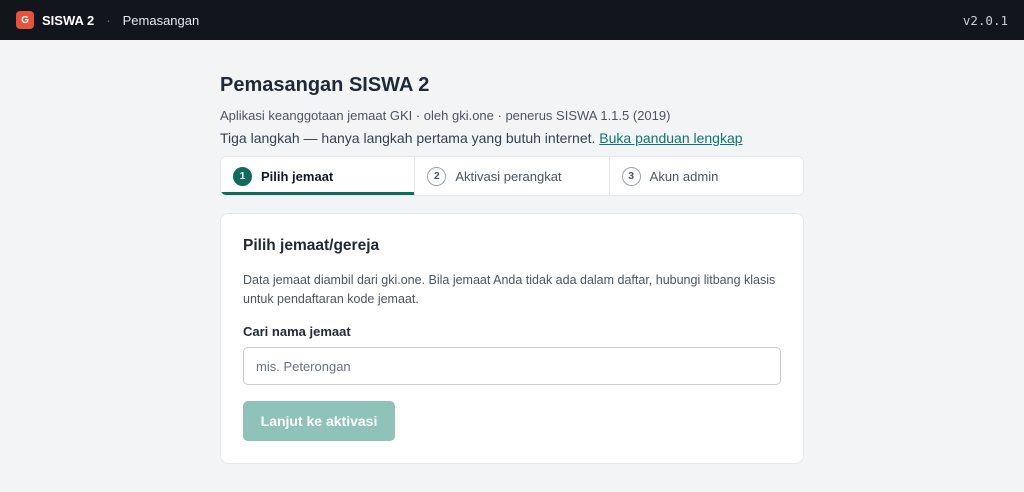 This screenshot has height=492, width=1024. I want to click on next-to-activation-button: Lanjut ke aktivasi, so click(319, 421).